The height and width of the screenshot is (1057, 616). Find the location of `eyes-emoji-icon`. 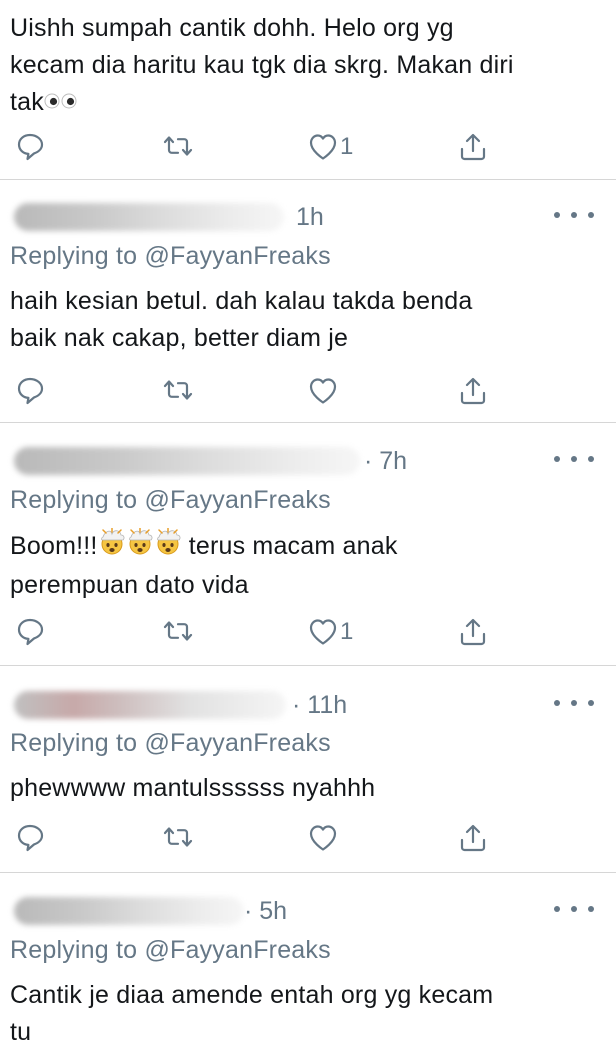

eyes-emoji-icon is located at coordinates (61, 103).